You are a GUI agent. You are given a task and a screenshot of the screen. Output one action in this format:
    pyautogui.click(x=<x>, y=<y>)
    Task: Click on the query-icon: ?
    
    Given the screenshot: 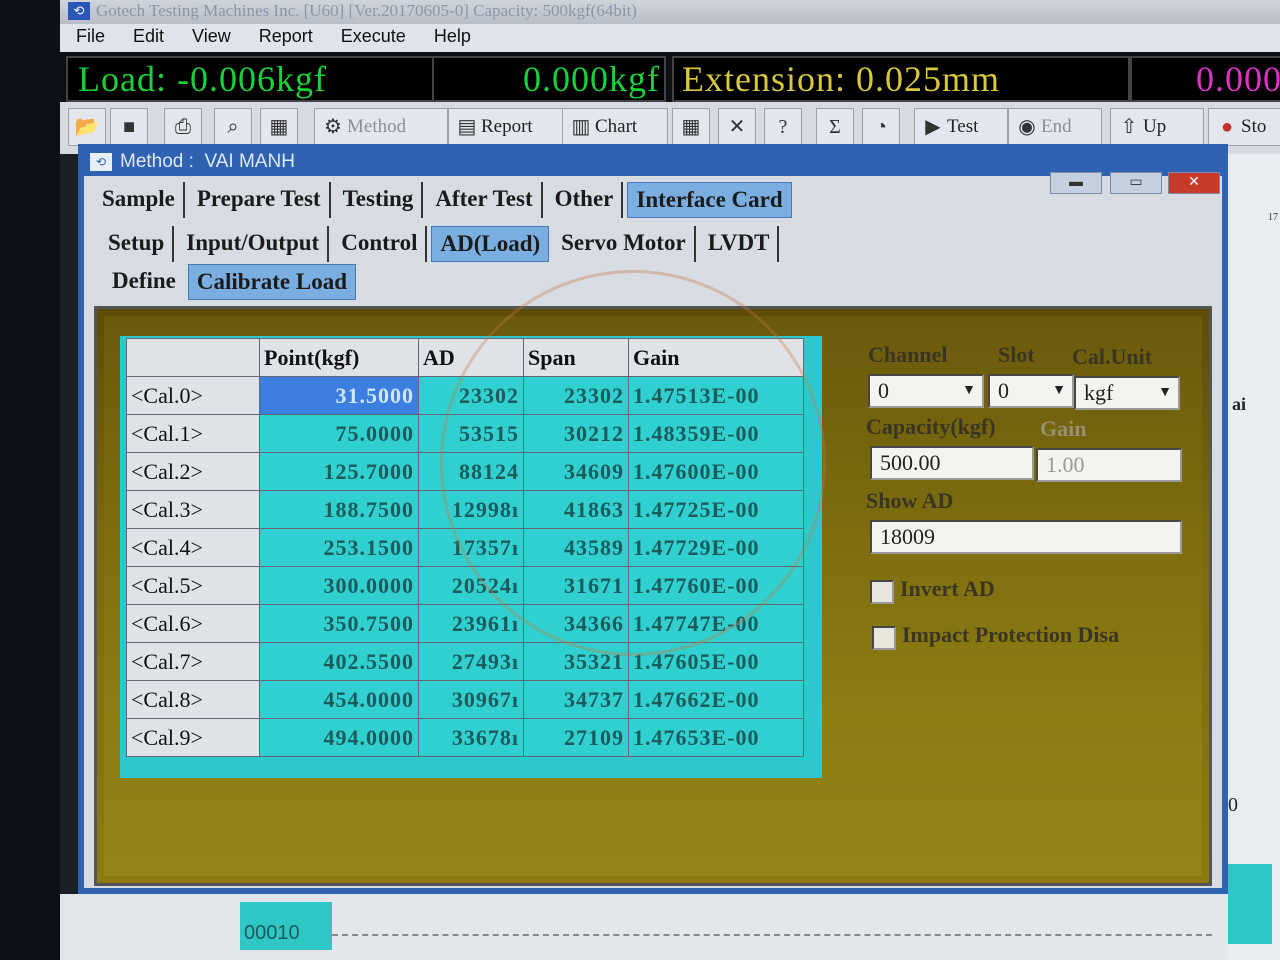 What is the action you would take?
    pyautogui.click(x=783, y=127)
    